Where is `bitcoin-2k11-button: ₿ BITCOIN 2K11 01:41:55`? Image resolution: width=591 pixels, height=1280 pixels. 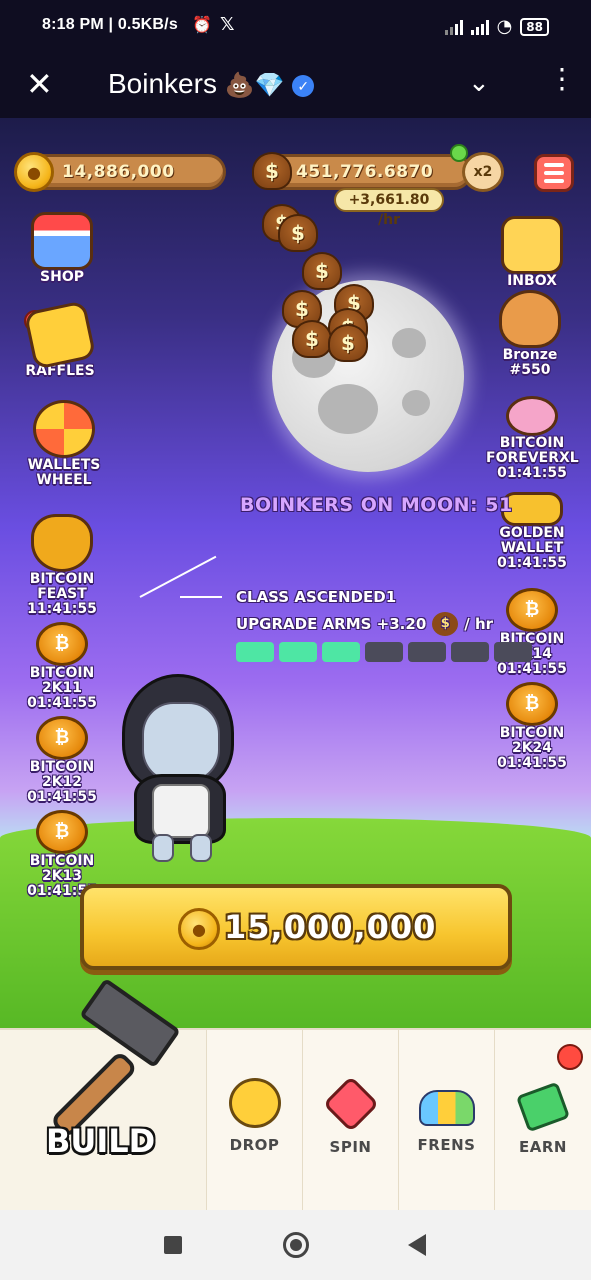 bitcoin-2k11-button: ₿ BITCOIN 2K11 01:41:55 is located at coordinates (62, 666).